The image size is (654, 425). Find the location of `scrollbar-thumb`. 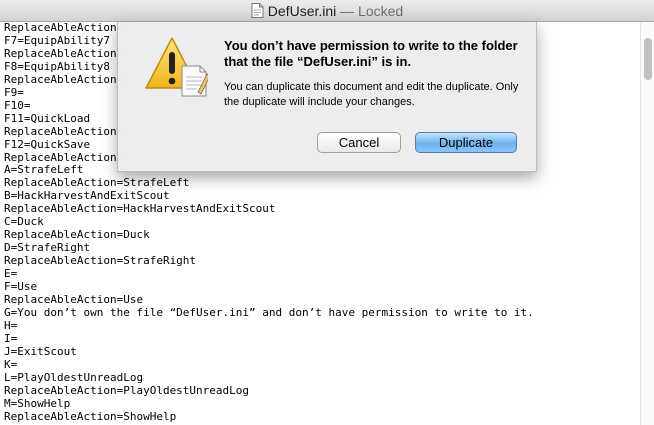

scrollbar-thumb is located at coordinates (648, 59).